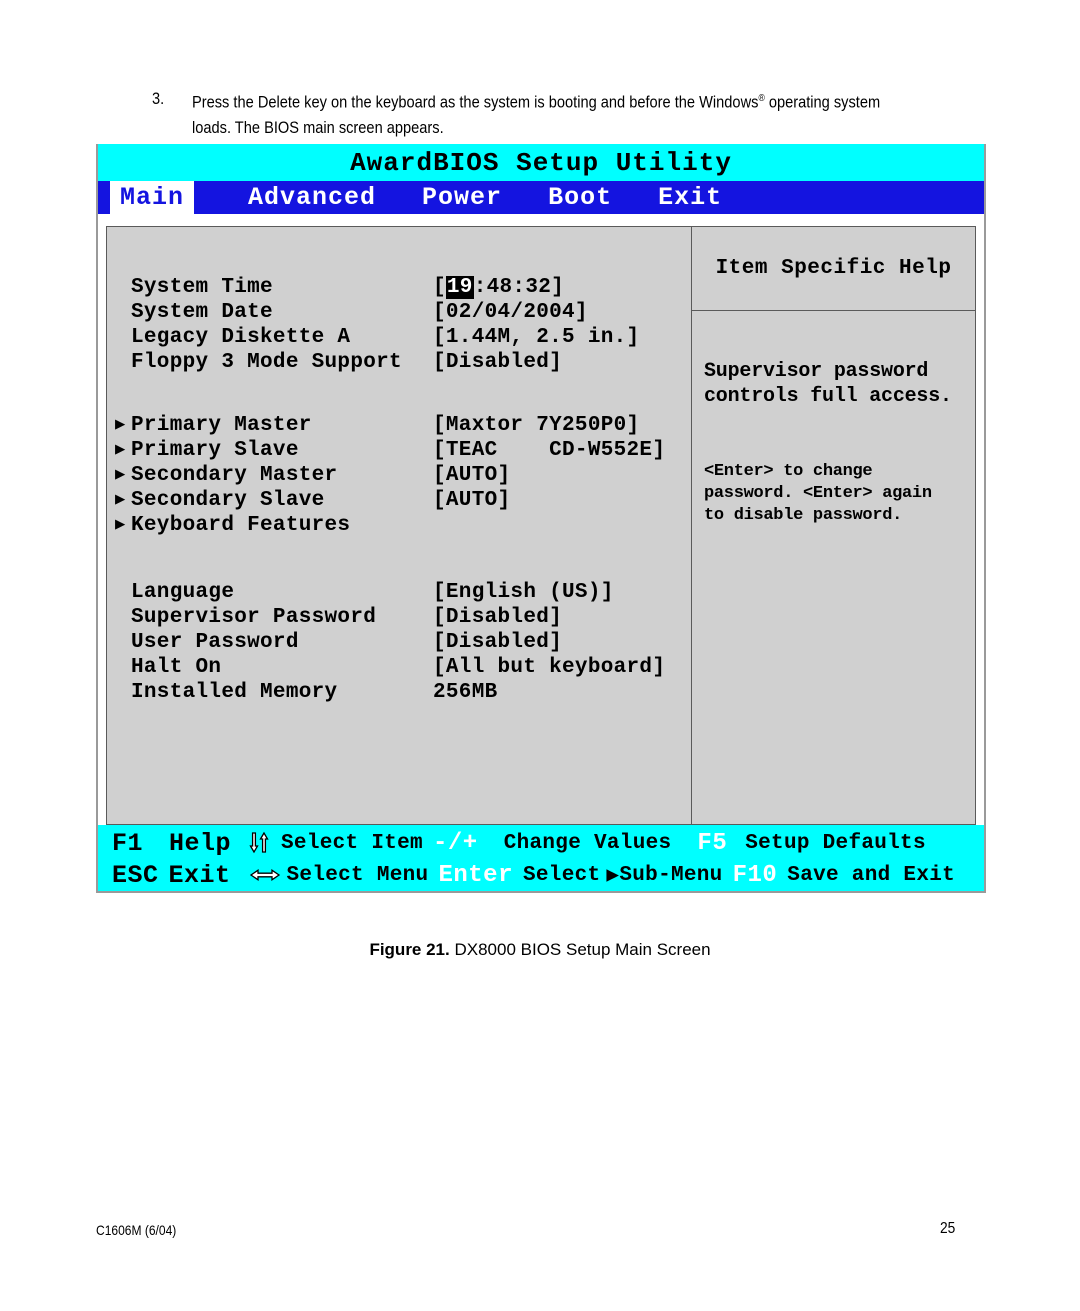 This screenshot has width=1080, height=1311. What do you see at coordinates (260, 843) in the screenshot?
I see `up-down-arrow-icon` at bounding box center [260, 843].